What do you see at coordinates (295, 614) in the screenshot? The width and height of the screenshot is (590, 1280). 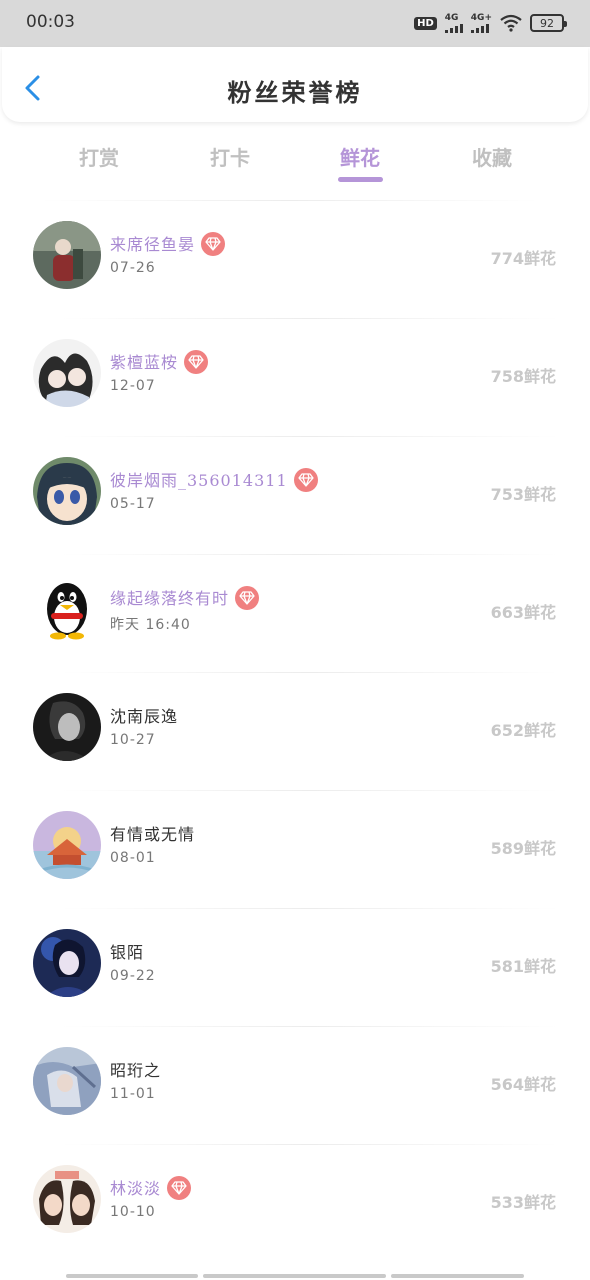 I see `list-item: 缘起缘落终有时 昨天 16:40 663鲜花` at bounding box center [295, 614].